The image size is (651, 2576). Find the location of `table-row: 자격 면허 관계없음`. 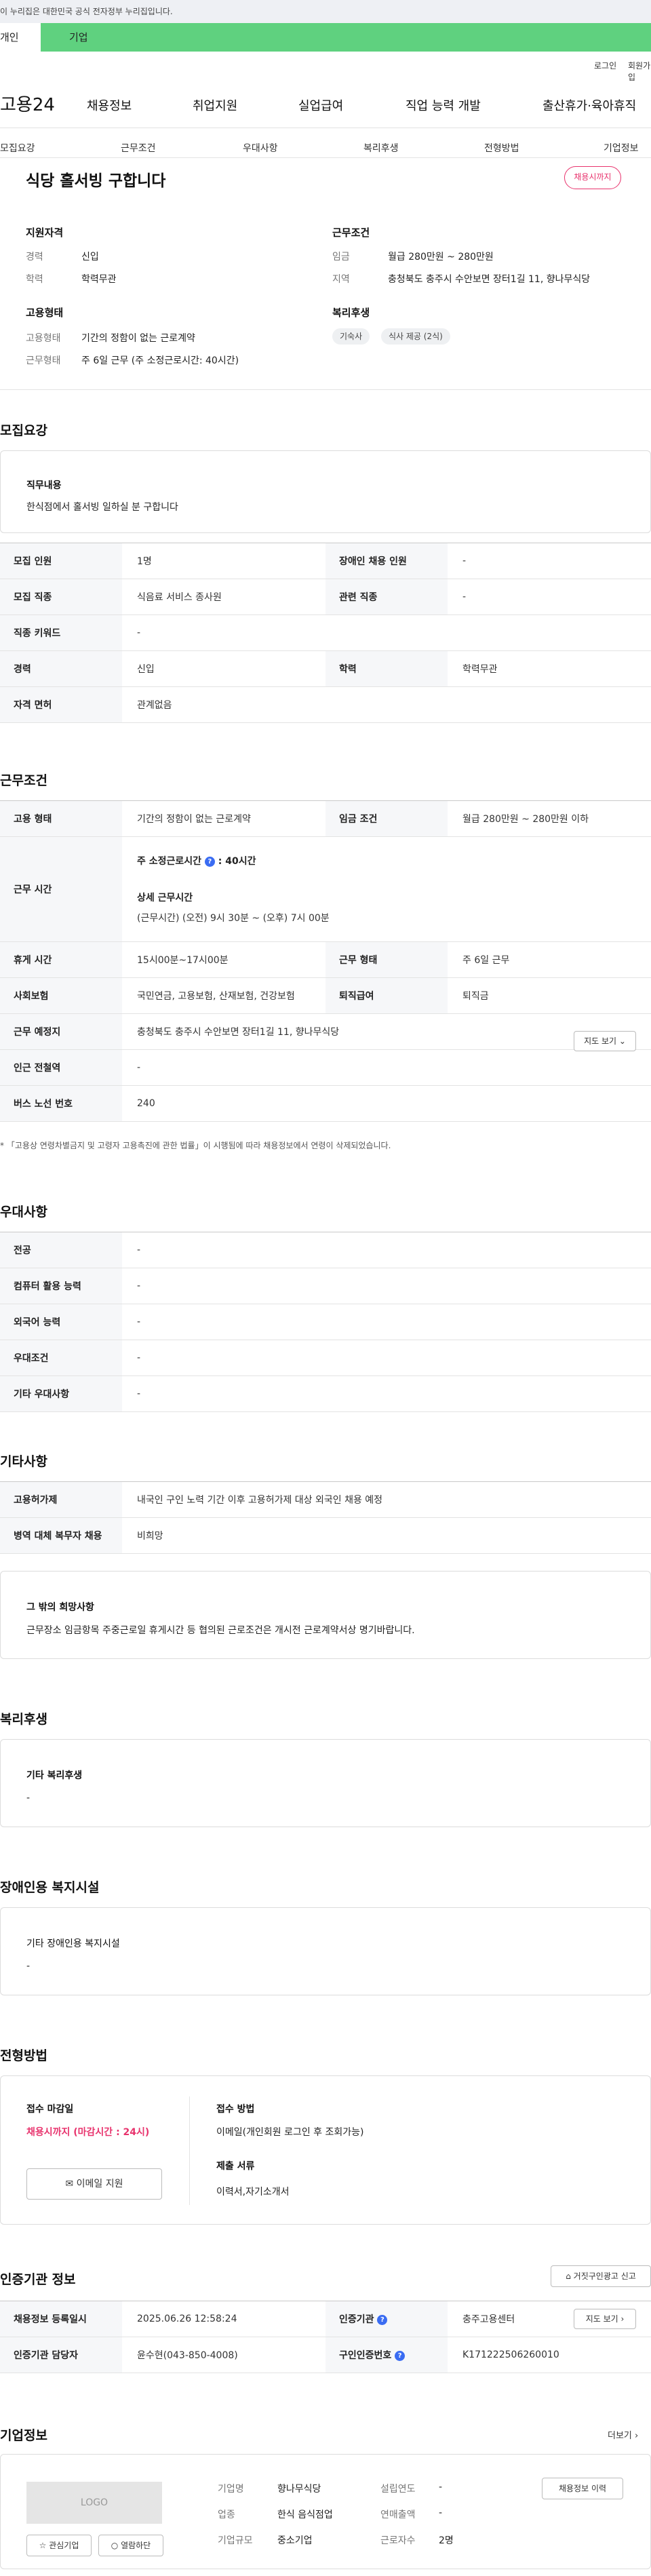

table-row: 자격 면허 관계없음 is located at coordinates (325, 704).